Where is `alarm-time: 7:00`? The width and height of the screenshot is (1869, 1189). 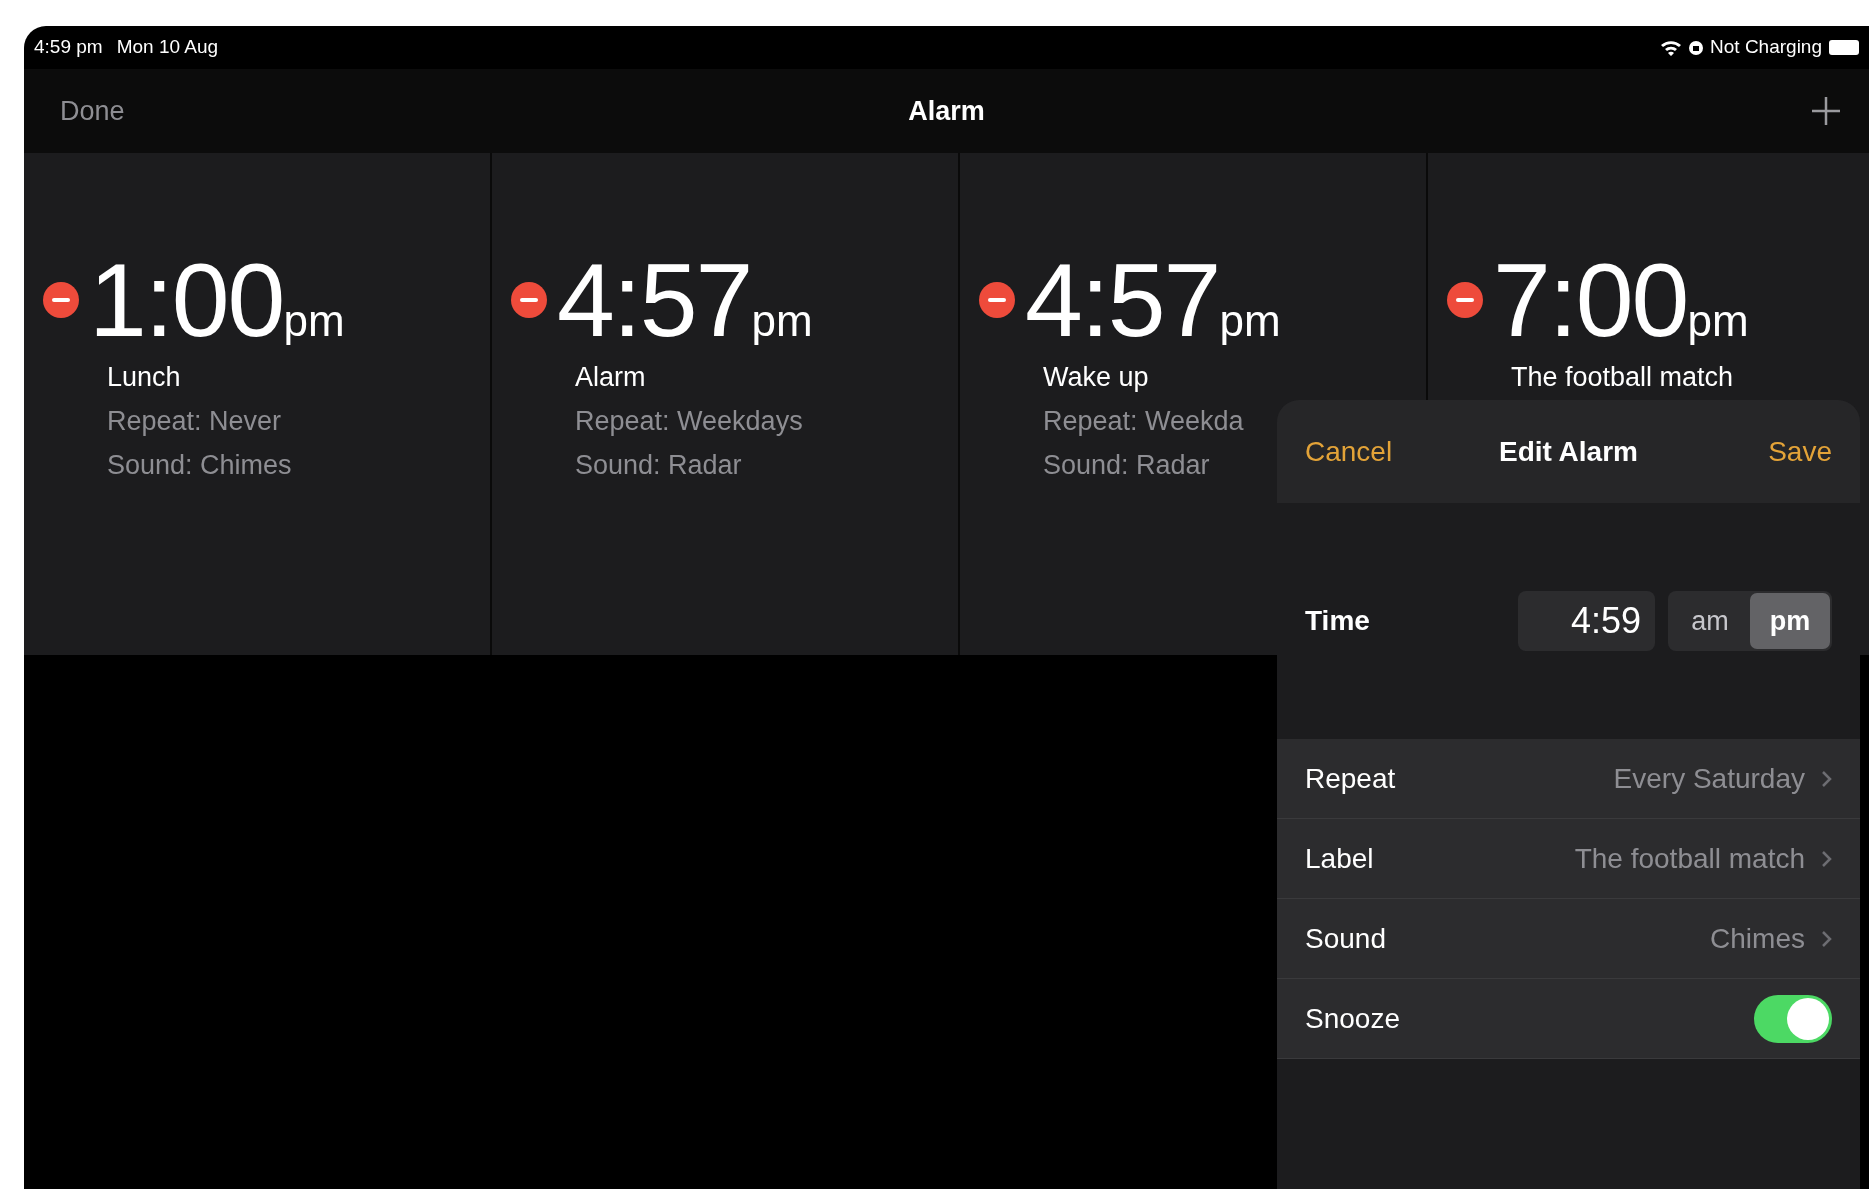 alarm-time: 7:00 is located at coordinates (1590, 300).